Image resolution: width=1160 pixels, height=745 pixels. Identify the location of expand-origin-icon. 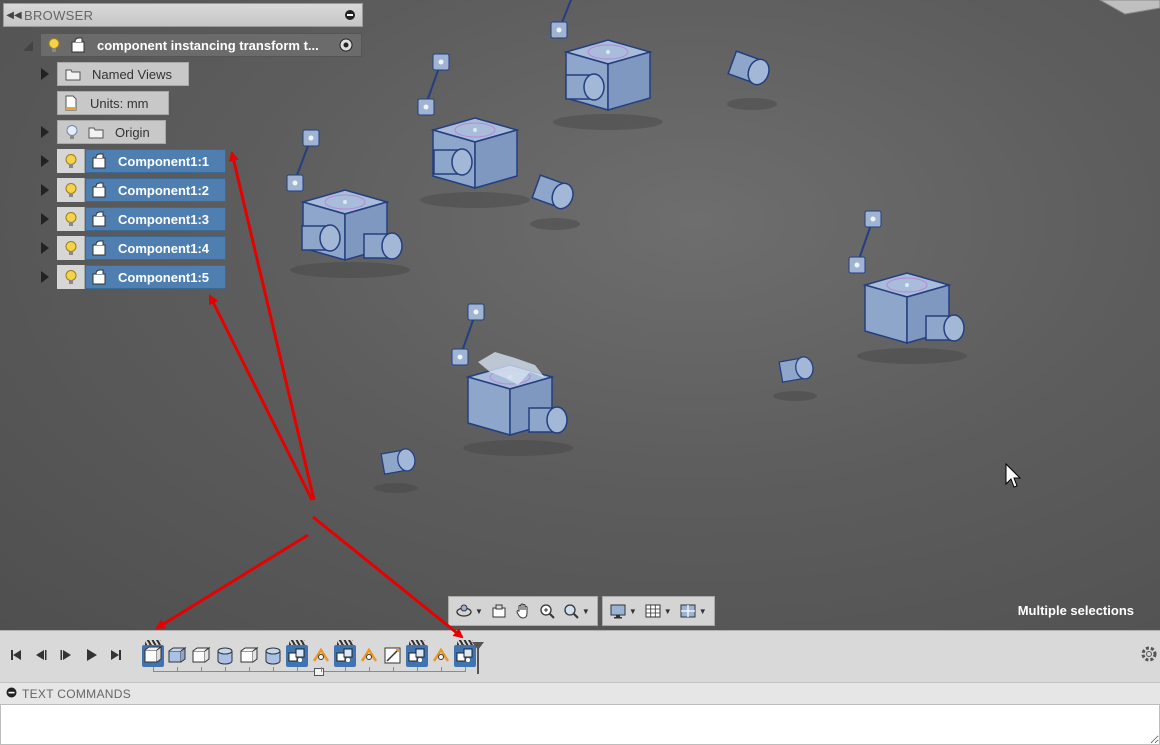
(45, 132).